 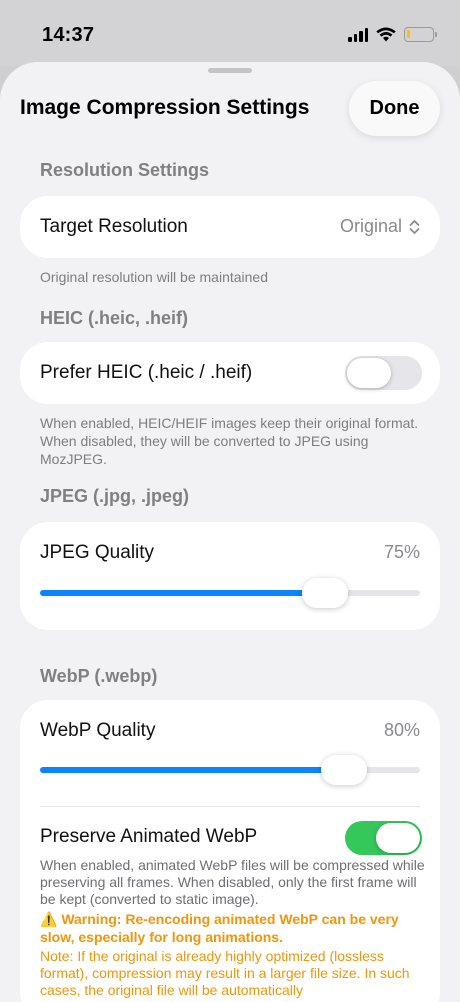 I want to click on webp-quality-value: 80%, so click(x=401, y=730).